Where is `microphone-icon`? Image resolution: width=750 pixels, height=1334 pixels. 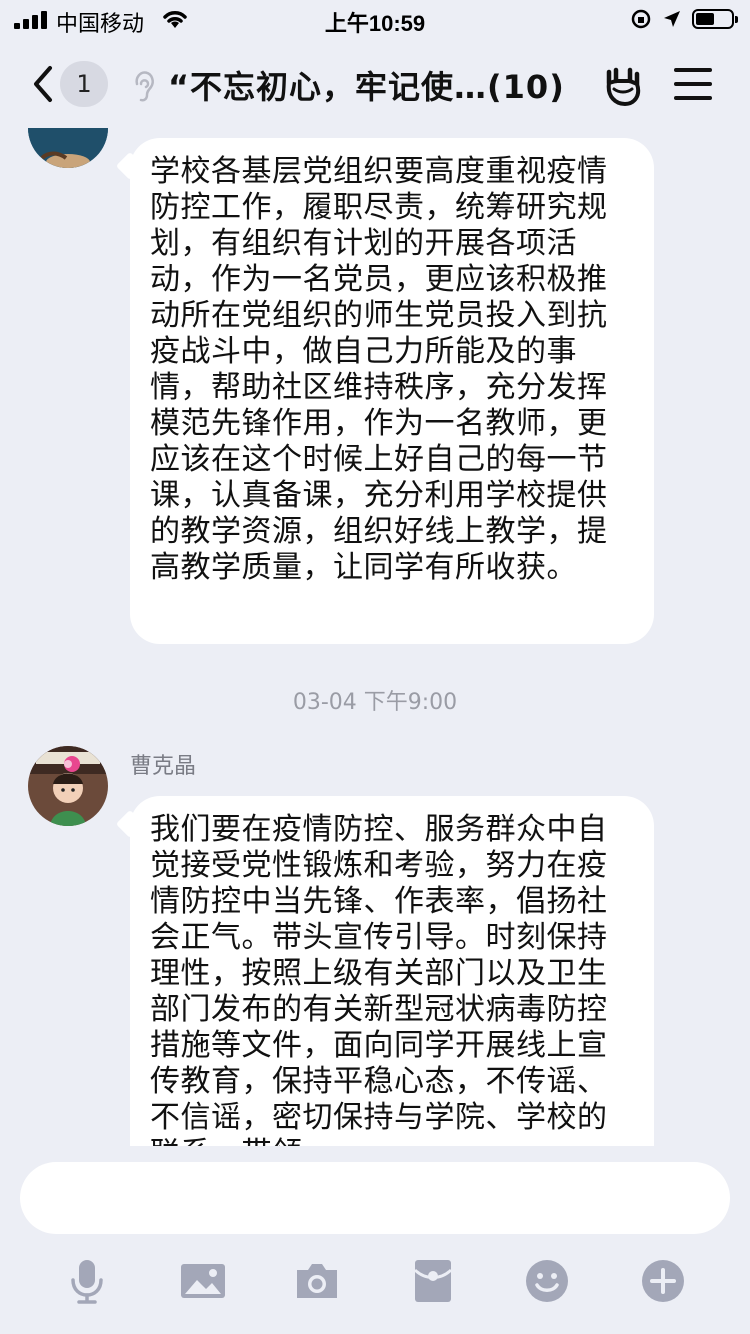
microphone-icon is located at coordinates (87, 1281).